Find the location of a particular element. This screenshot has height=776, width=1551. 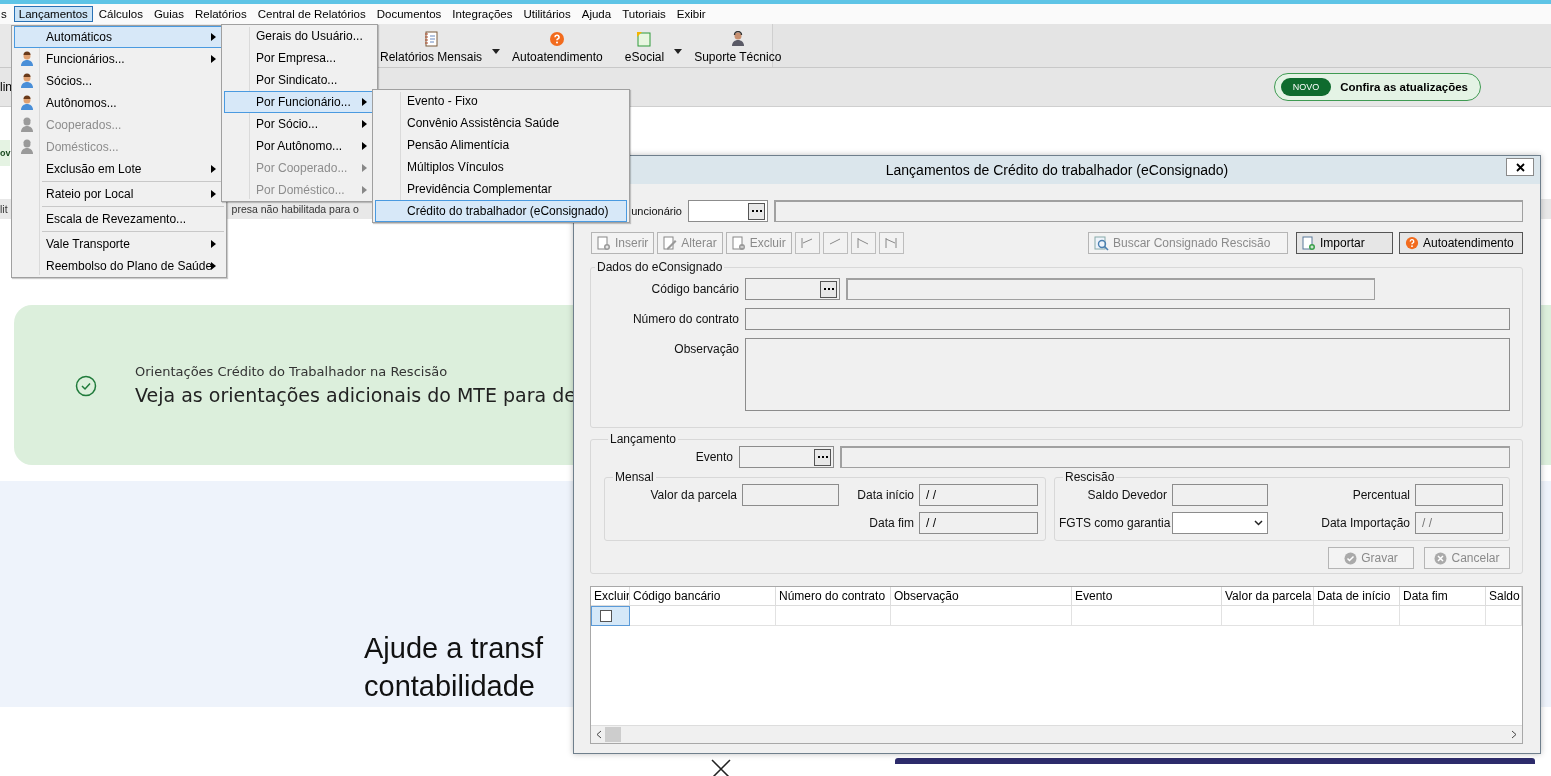

scroll-left-icon is located at coordinates (599, 734).